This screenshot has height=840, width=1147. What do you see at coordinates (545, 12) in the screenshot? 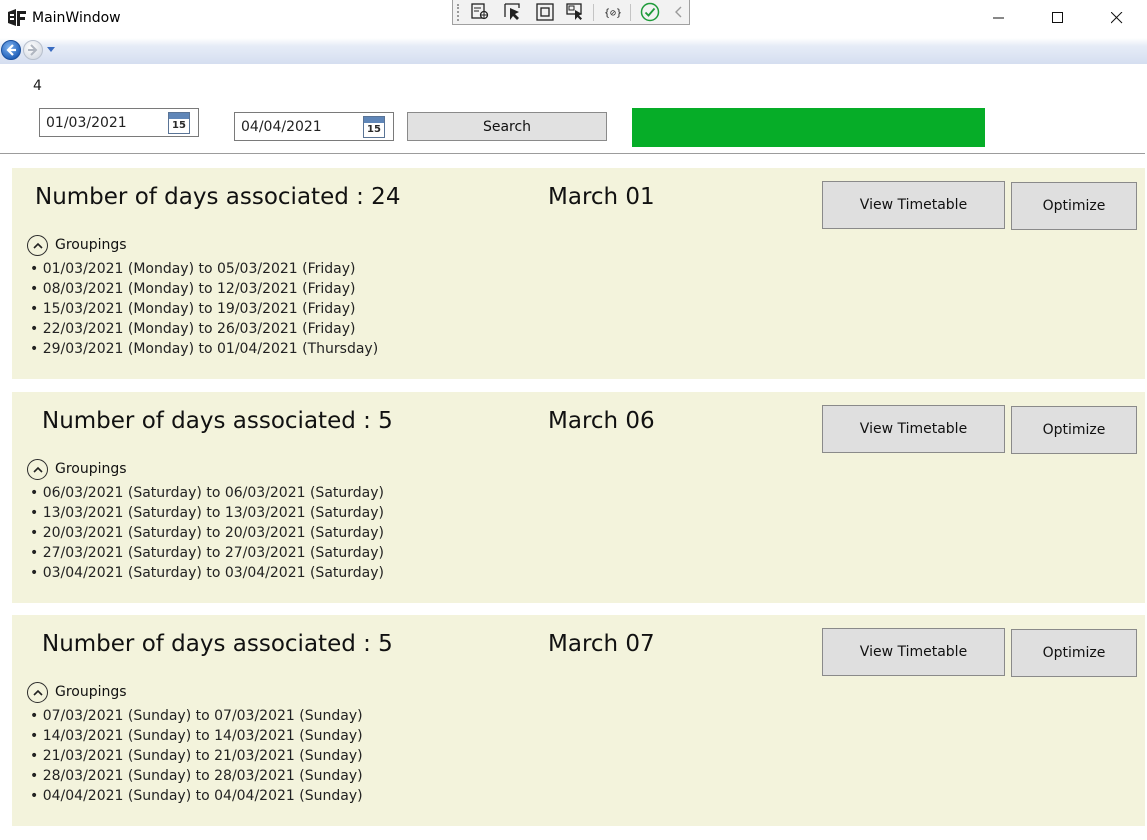
I see `layout-adorner-icon` at bounding box center [545, 12].